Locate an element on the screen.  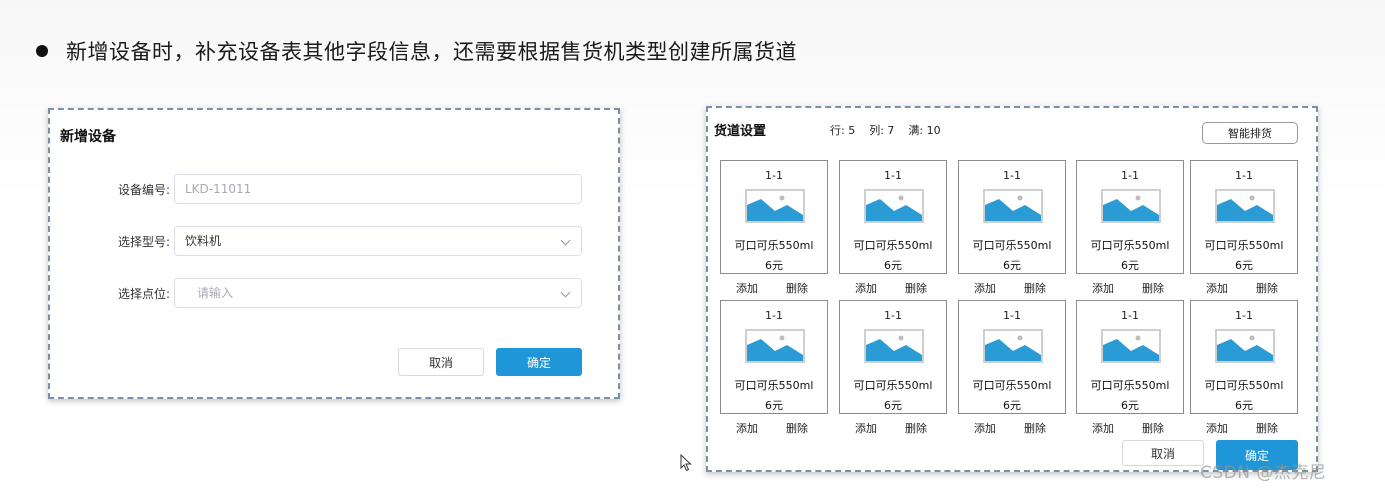
confirm-button: 确定 is located at coordinates (539, 362).